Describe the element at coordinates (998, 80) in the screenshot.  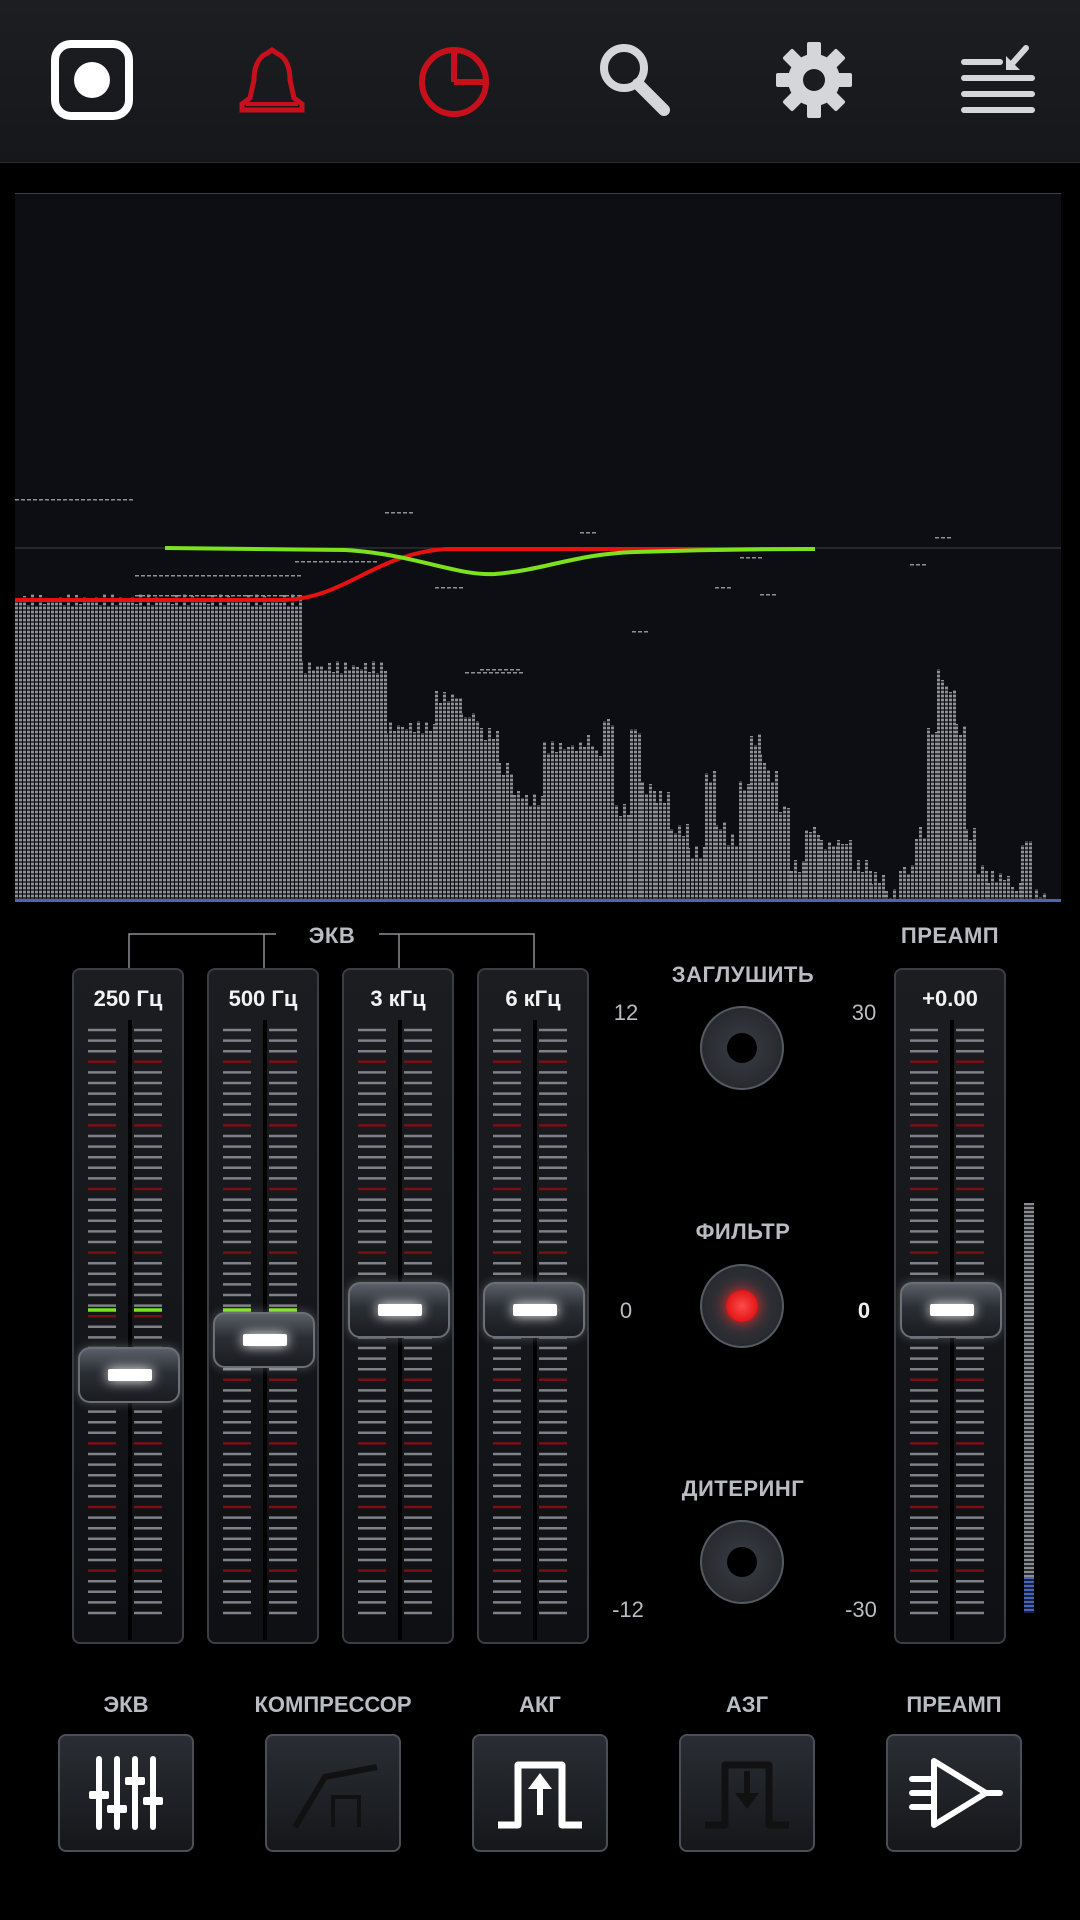
I see `menu-button` at that location.